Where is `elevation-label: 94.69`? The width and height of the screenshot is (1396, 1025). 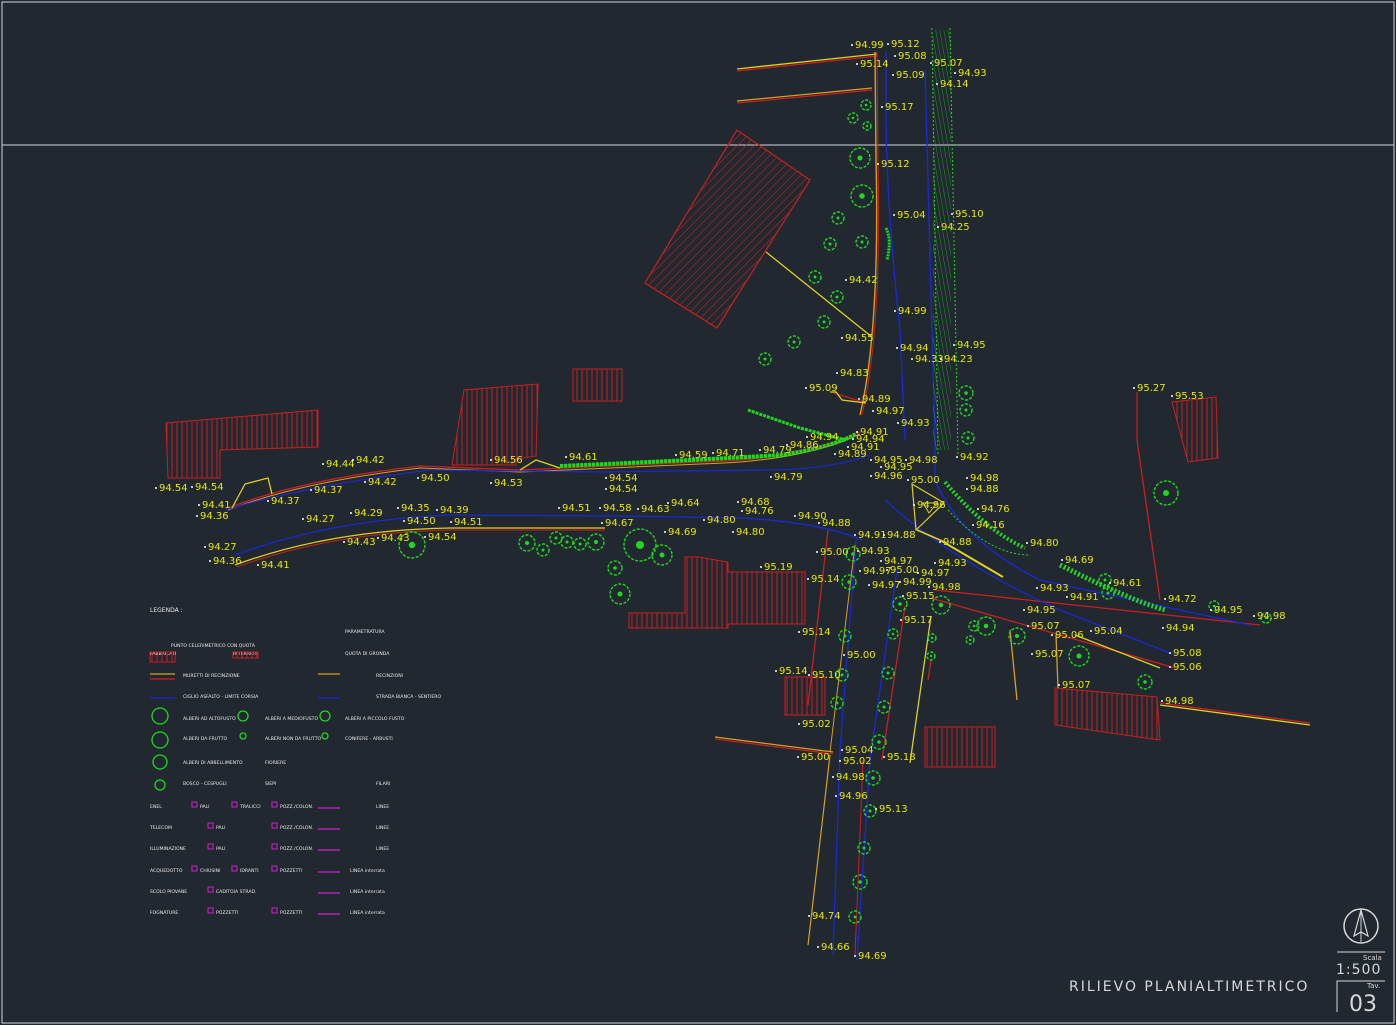
elevation-label: 94.69 is located at coordinates (682, 532).